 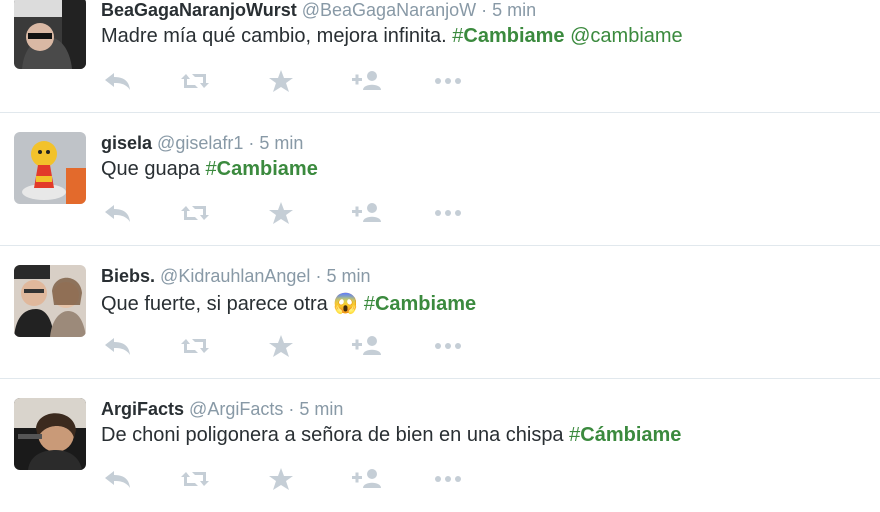 I want to click on user-handle: @giselafr1, so click(x=200, y=143).